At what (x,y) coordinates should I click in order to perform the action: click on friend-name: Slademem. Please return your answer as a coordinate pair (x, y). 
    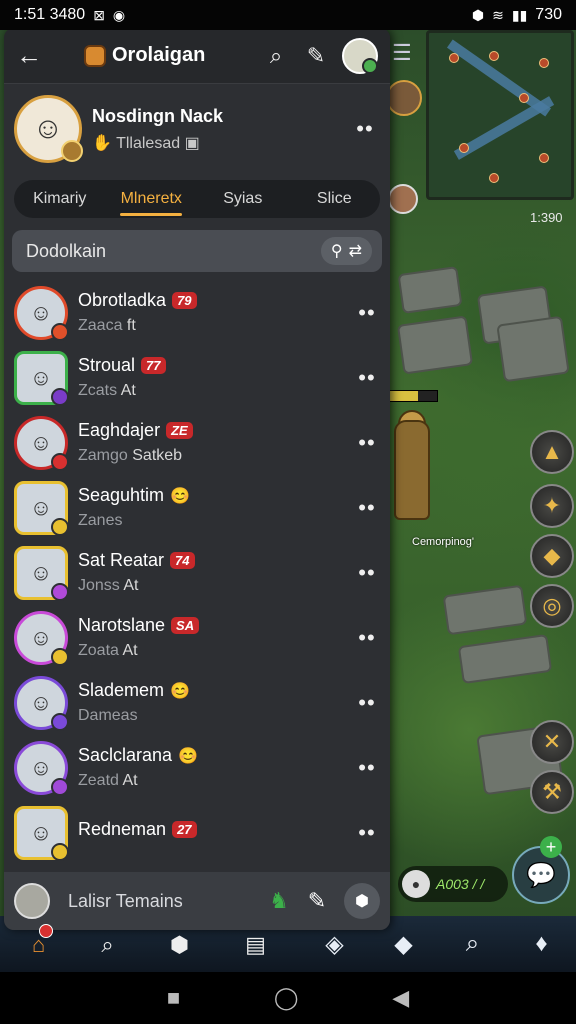
    Looking at the image, I should click on (121, 690).